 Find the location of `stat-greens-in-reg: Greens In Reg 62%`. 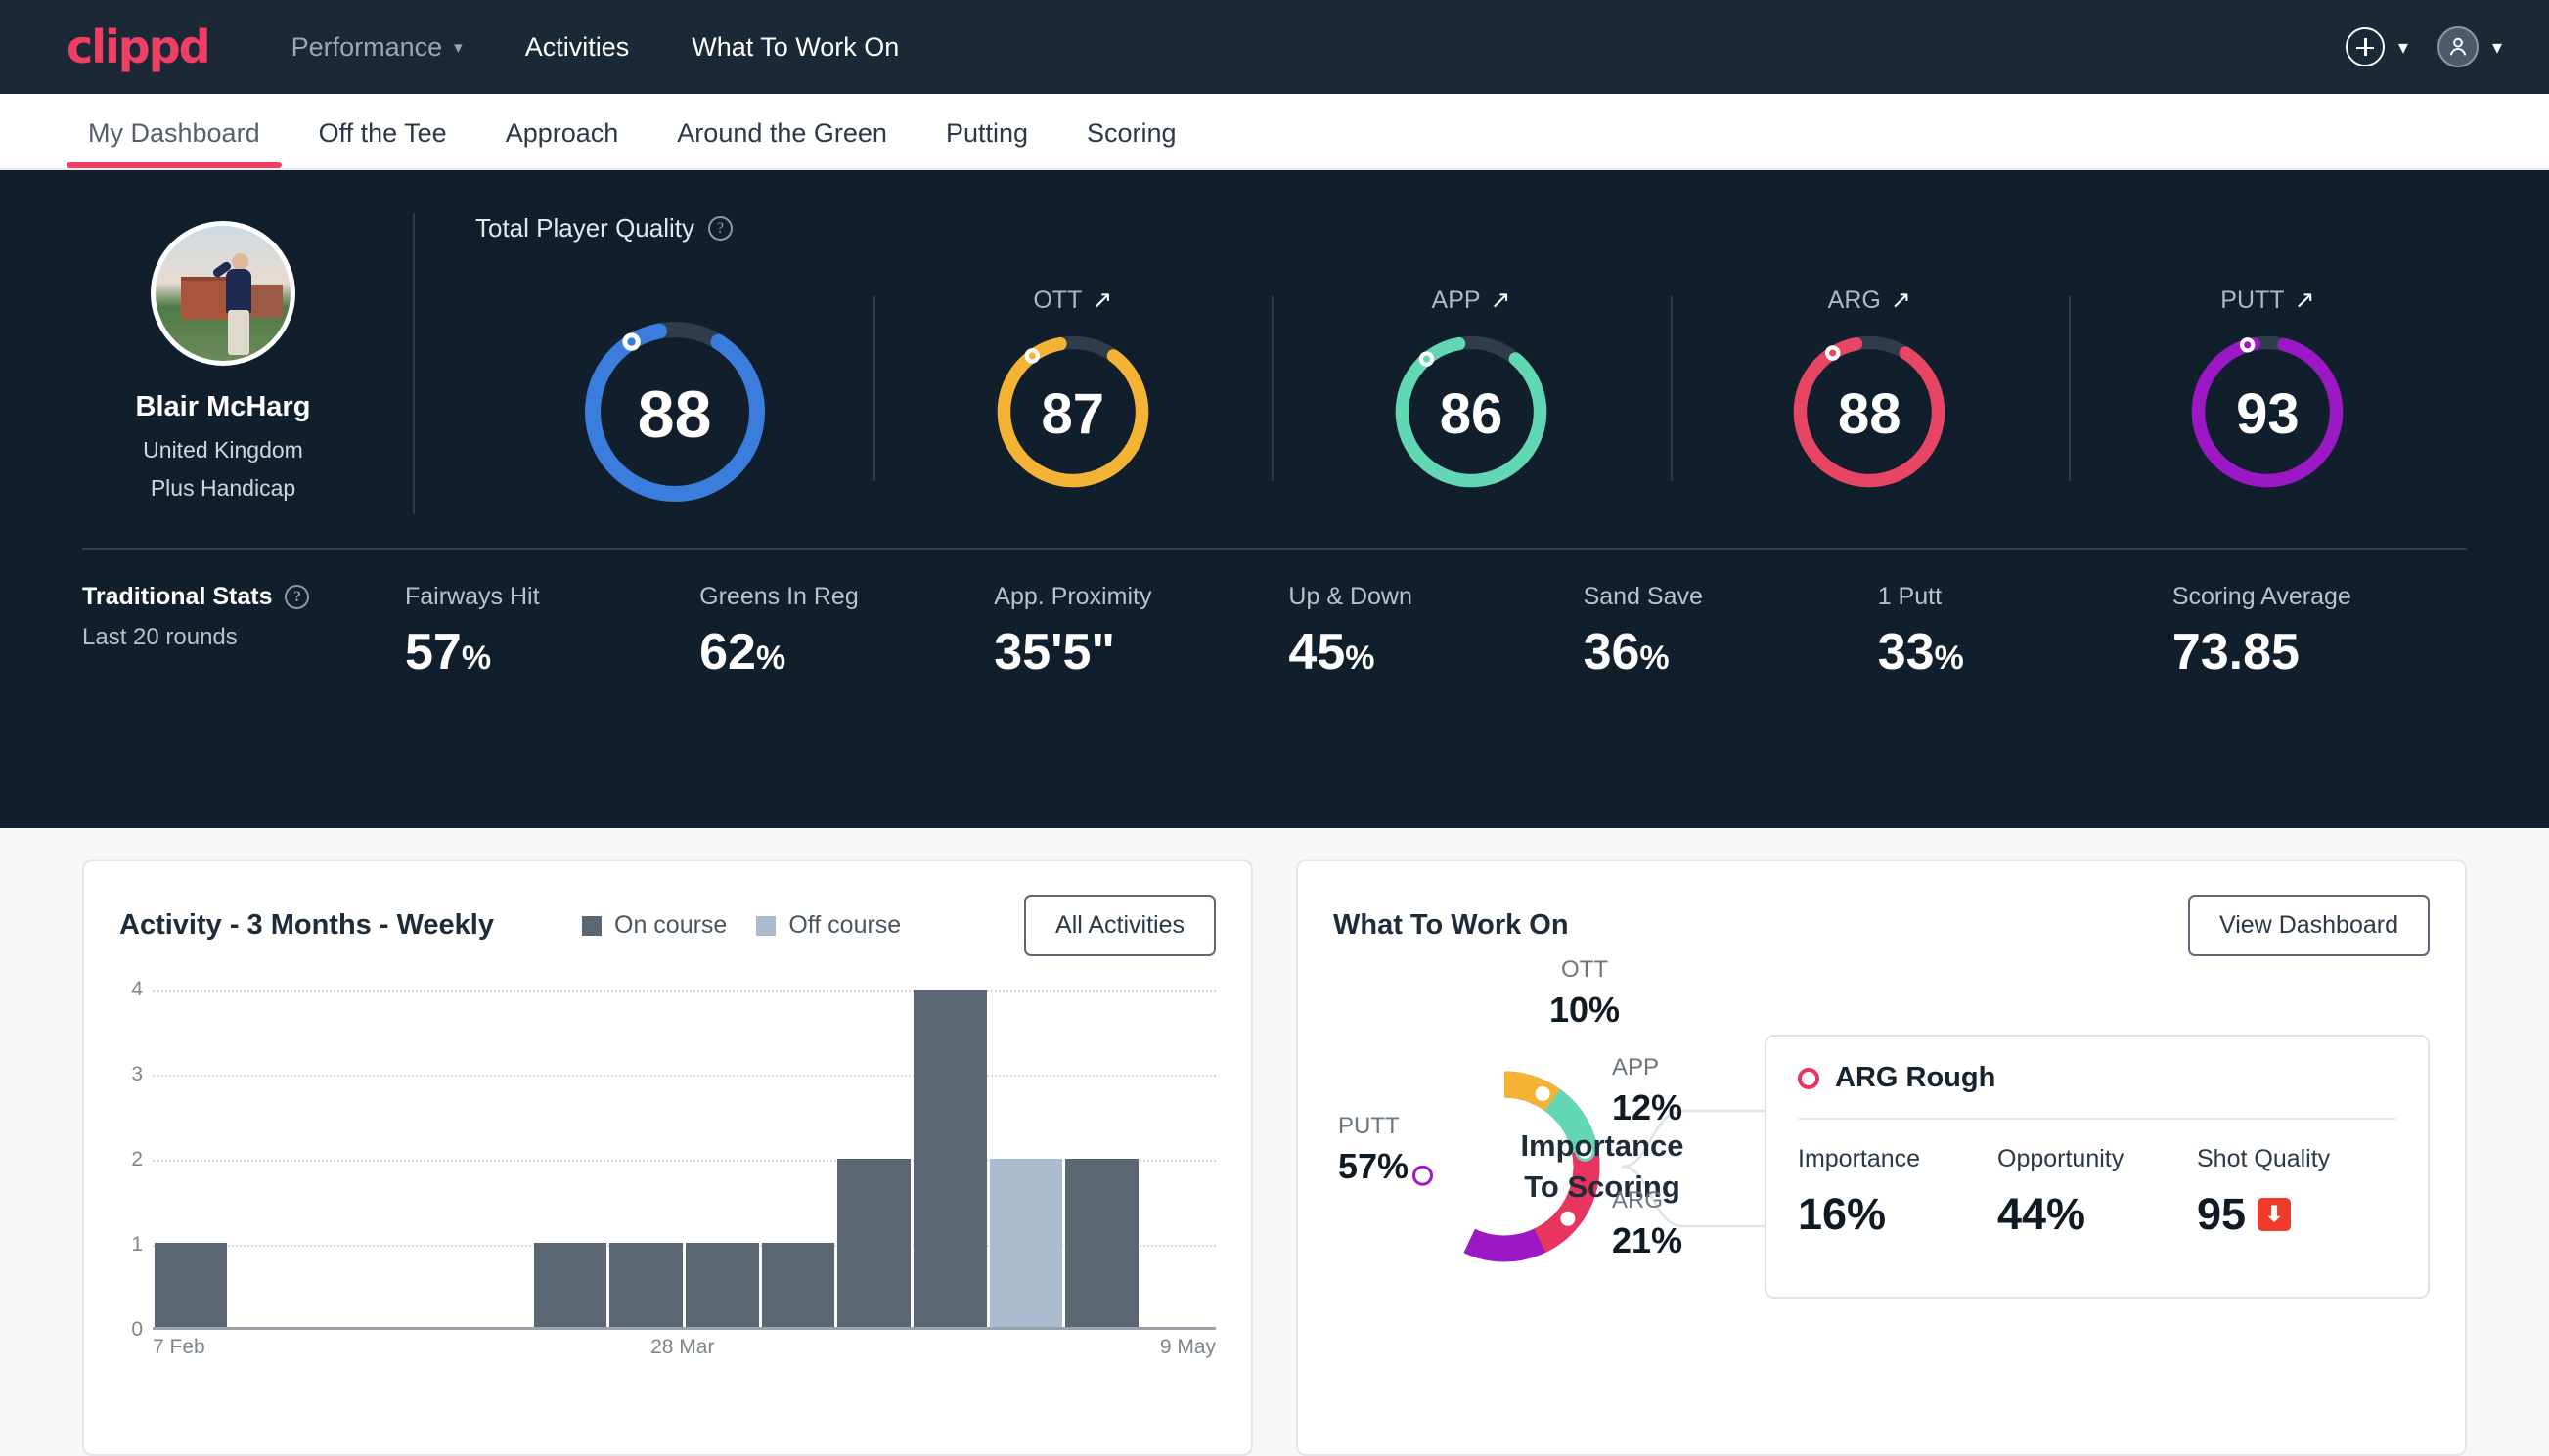

stat-greens-in-reg: Greens In Reg 62% is located at coordinates (847, 630).